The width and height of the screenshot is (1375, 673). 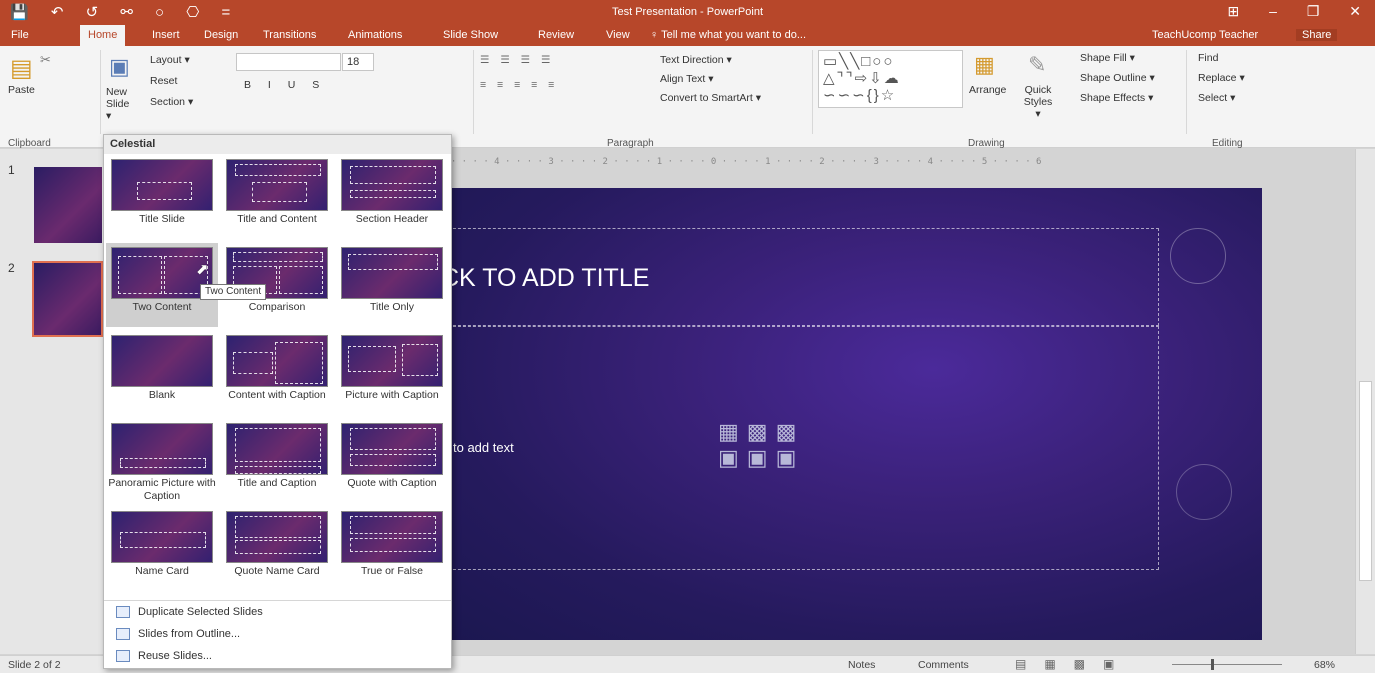 I want to click on insert-content-icons: ▦▩▩ ▣▣▣, so click(x=774, y=447).